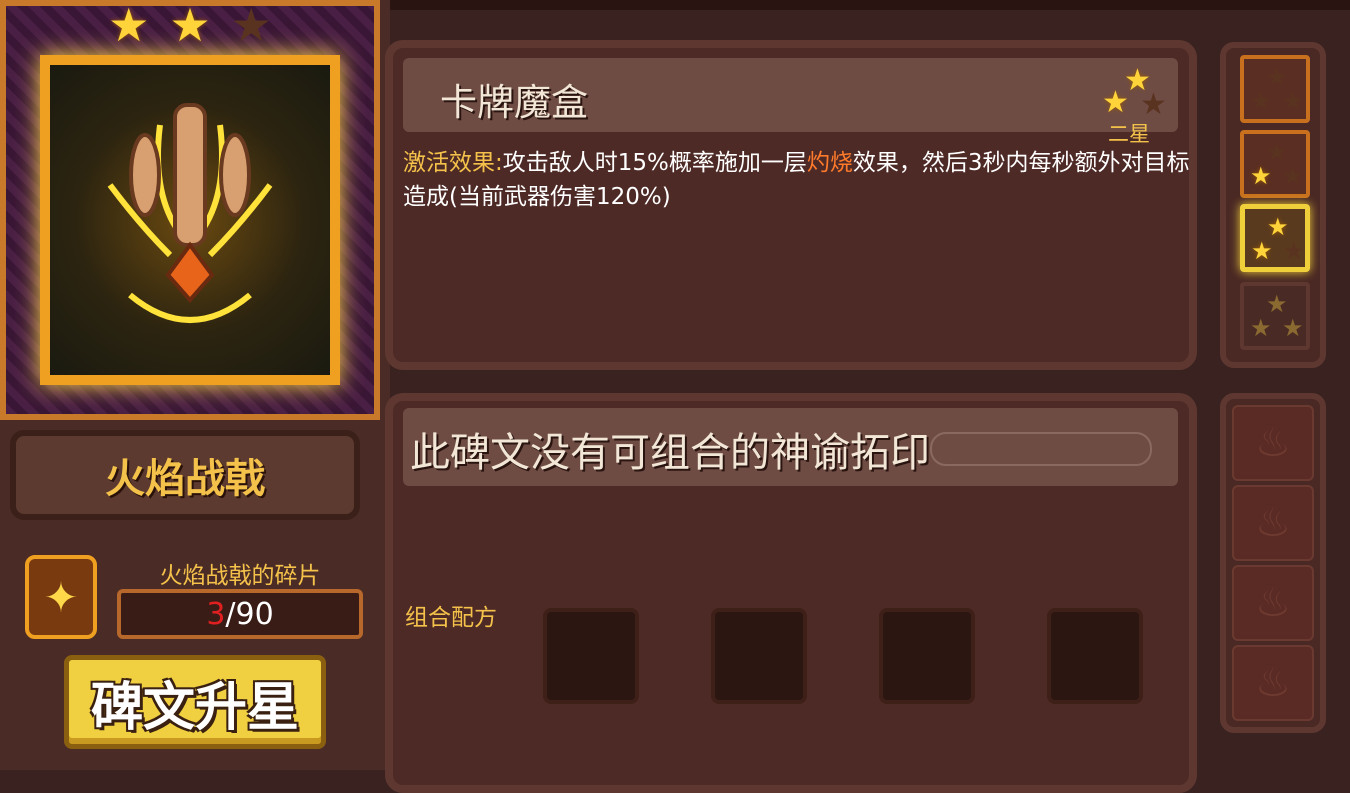 The height and width of the screenshot is (793, 1350). Describe the element at coordinates (654, 163) in the screenshot. I see `effect-text-part1: 攻击敌人时15%概率施加一层` at that location.